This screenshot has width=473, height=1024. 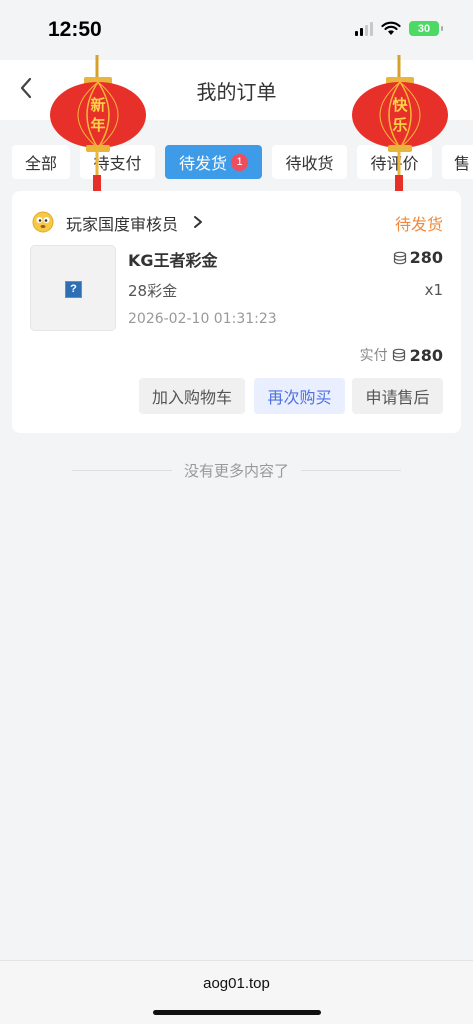 What do you see at coordinates (239, 162) in the screenshot?
I see `tab-badge: 1` at bounding box center [239, 162].